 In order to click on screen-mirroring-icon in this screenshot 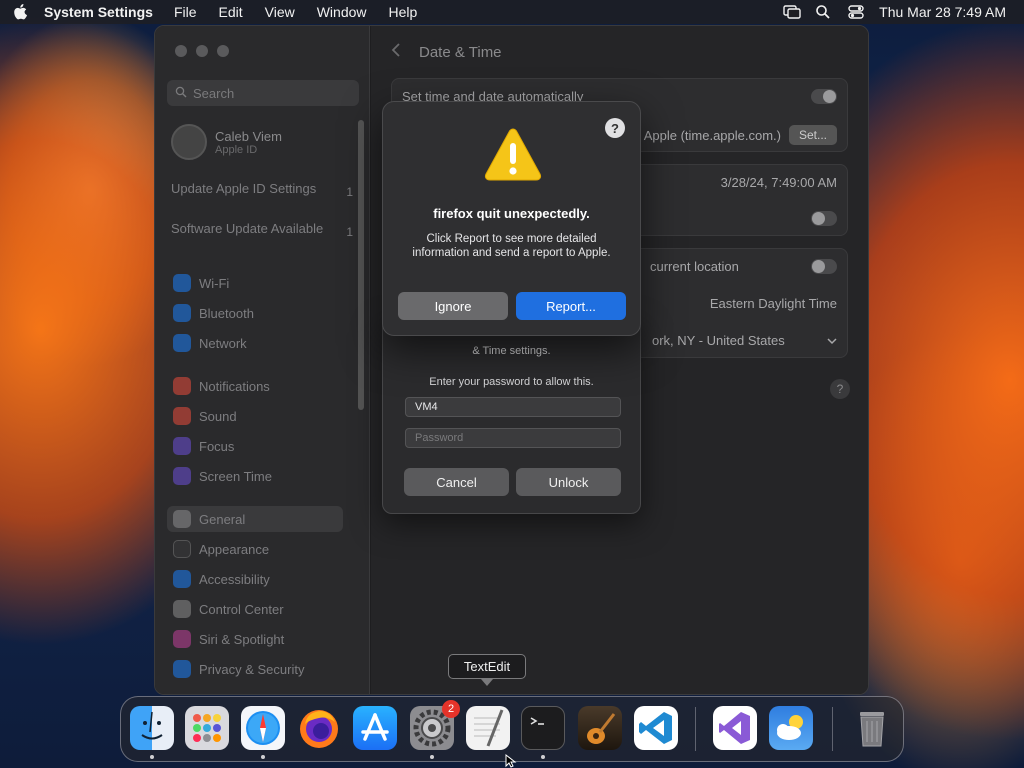, I will do `click(792, 12)`.